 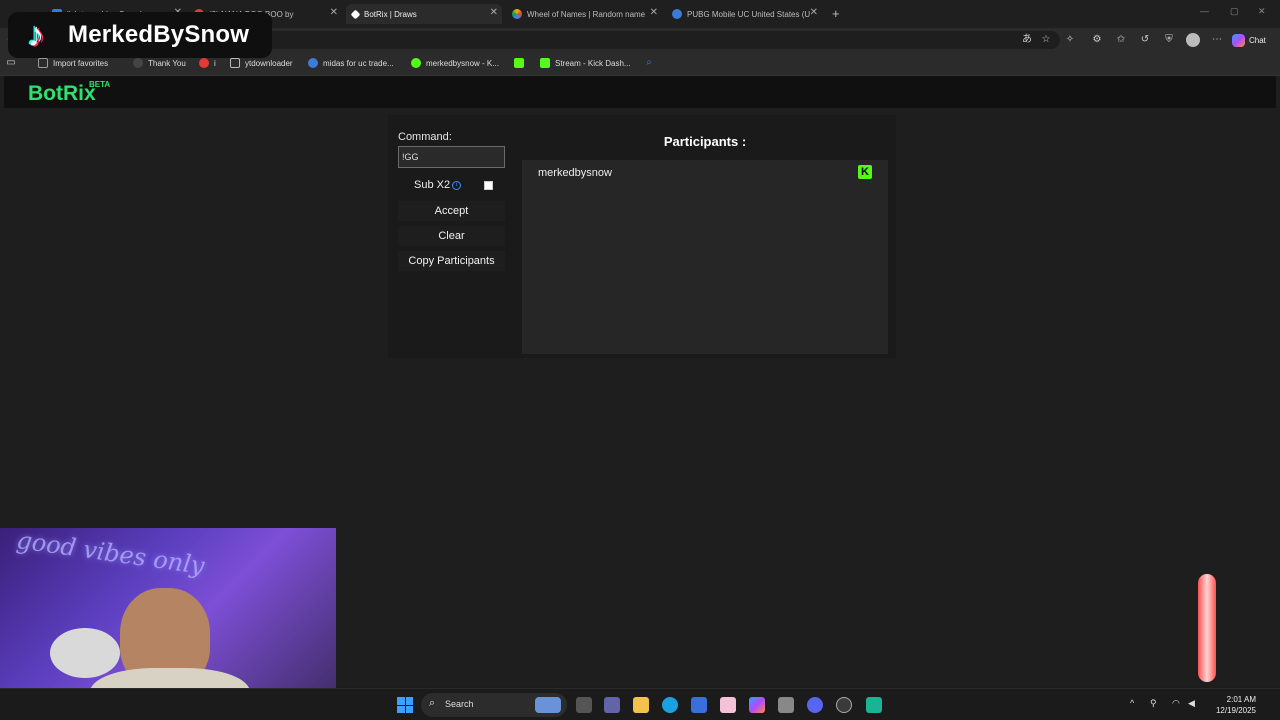 I want to click on taskbar-search: ⌕ Search, so click(x=494, y=705).